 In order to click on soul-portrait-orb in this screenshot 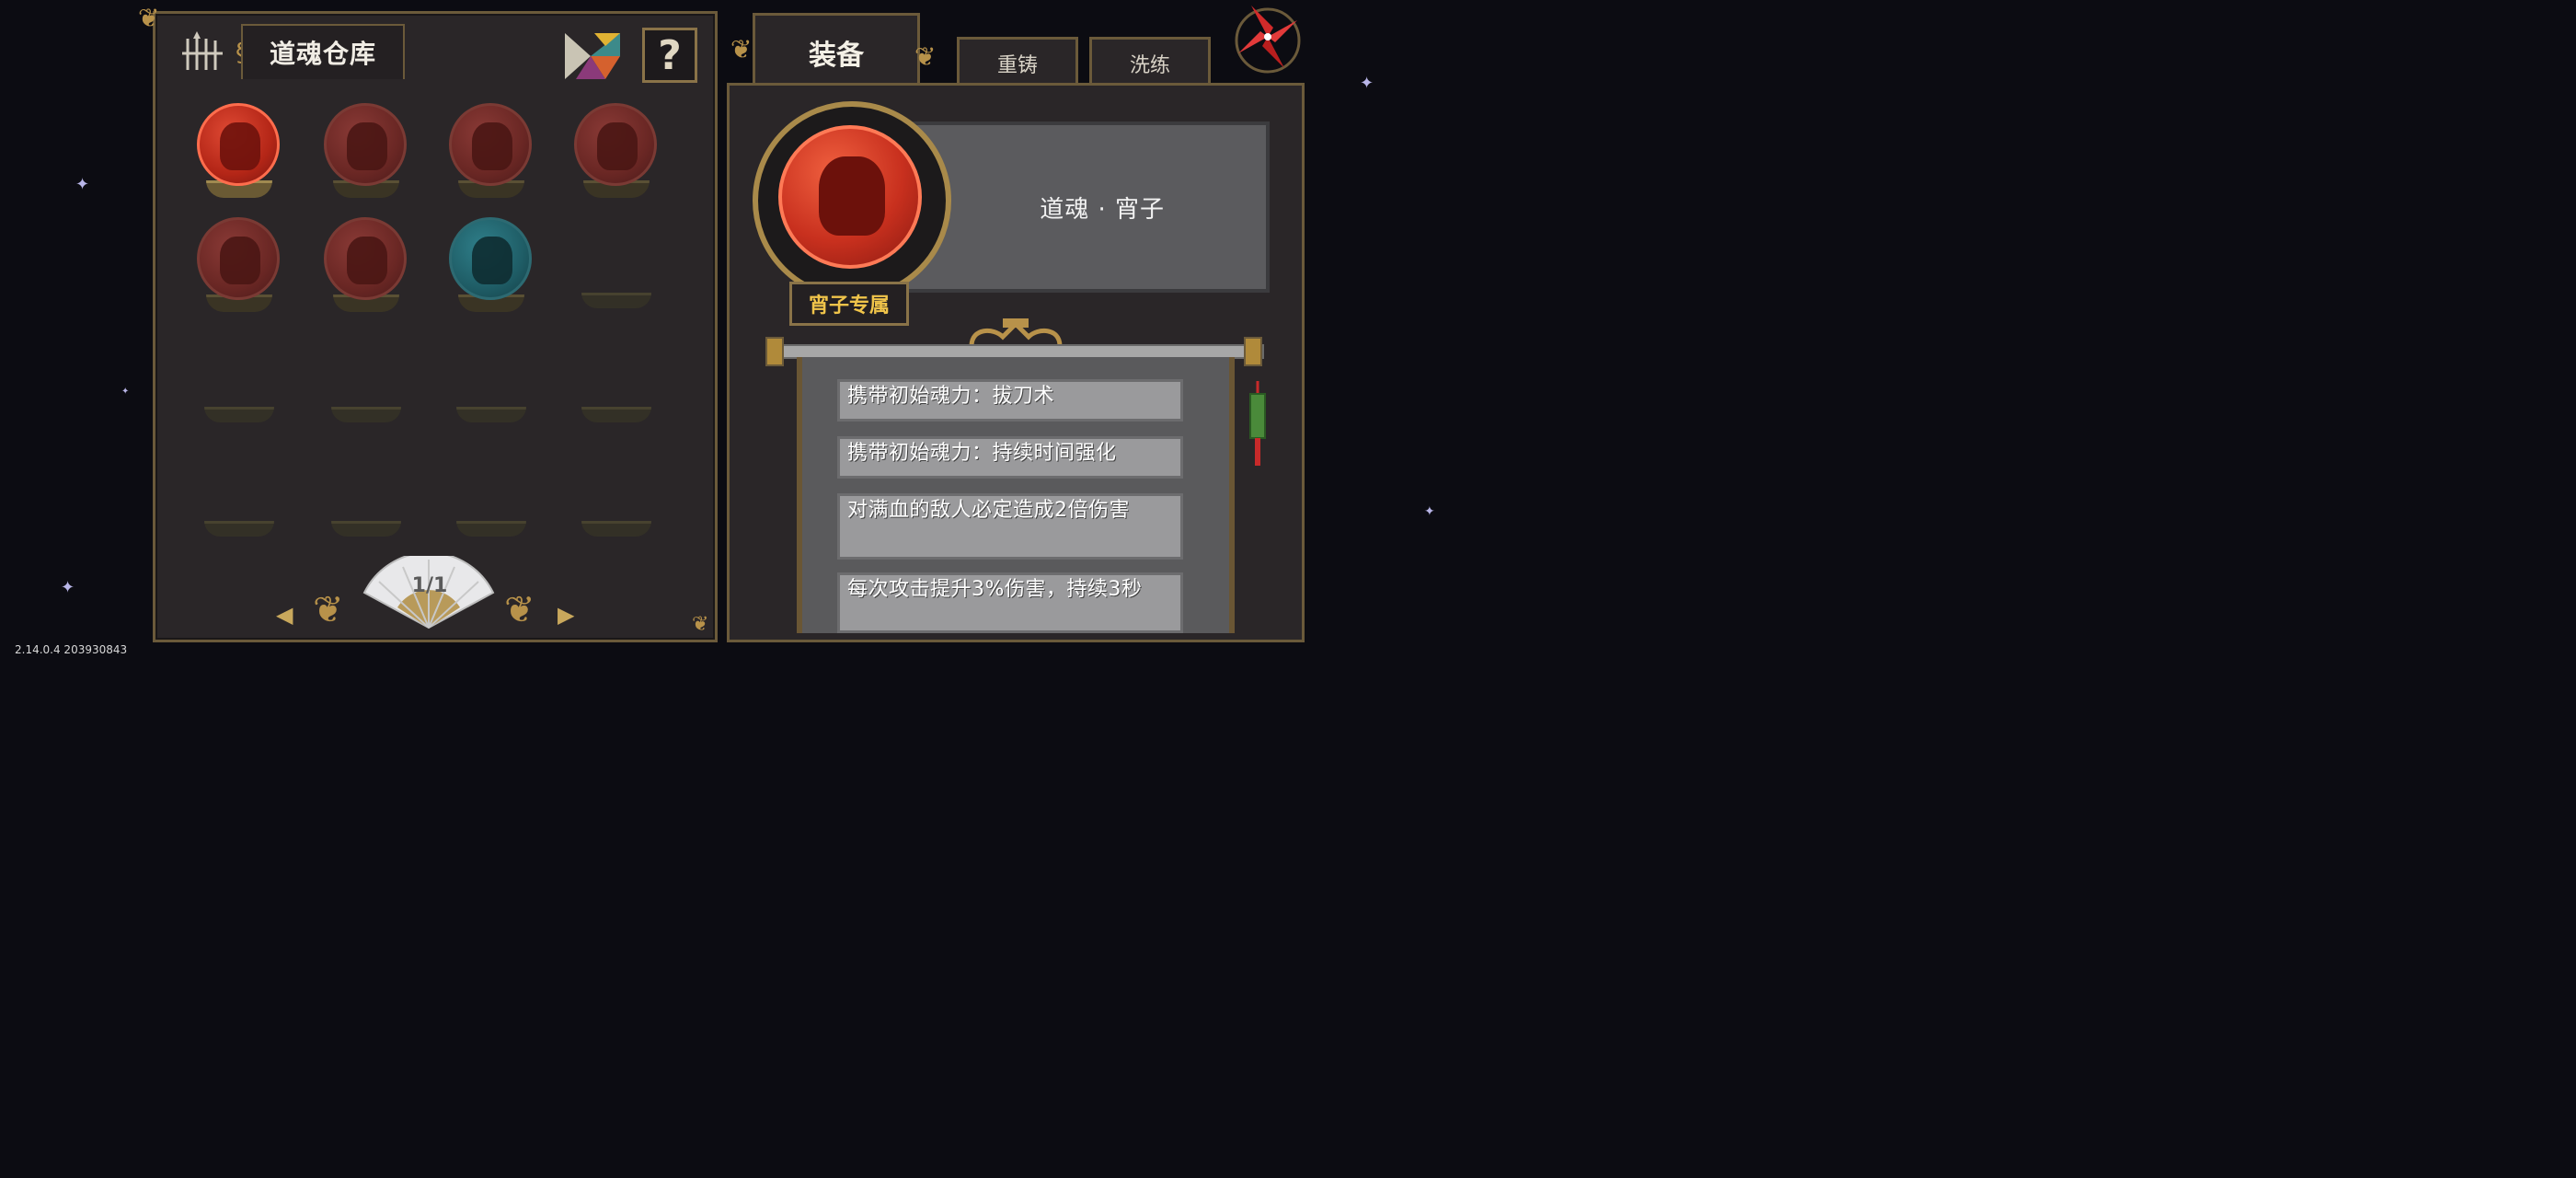, I will do `click(850, 197)`.